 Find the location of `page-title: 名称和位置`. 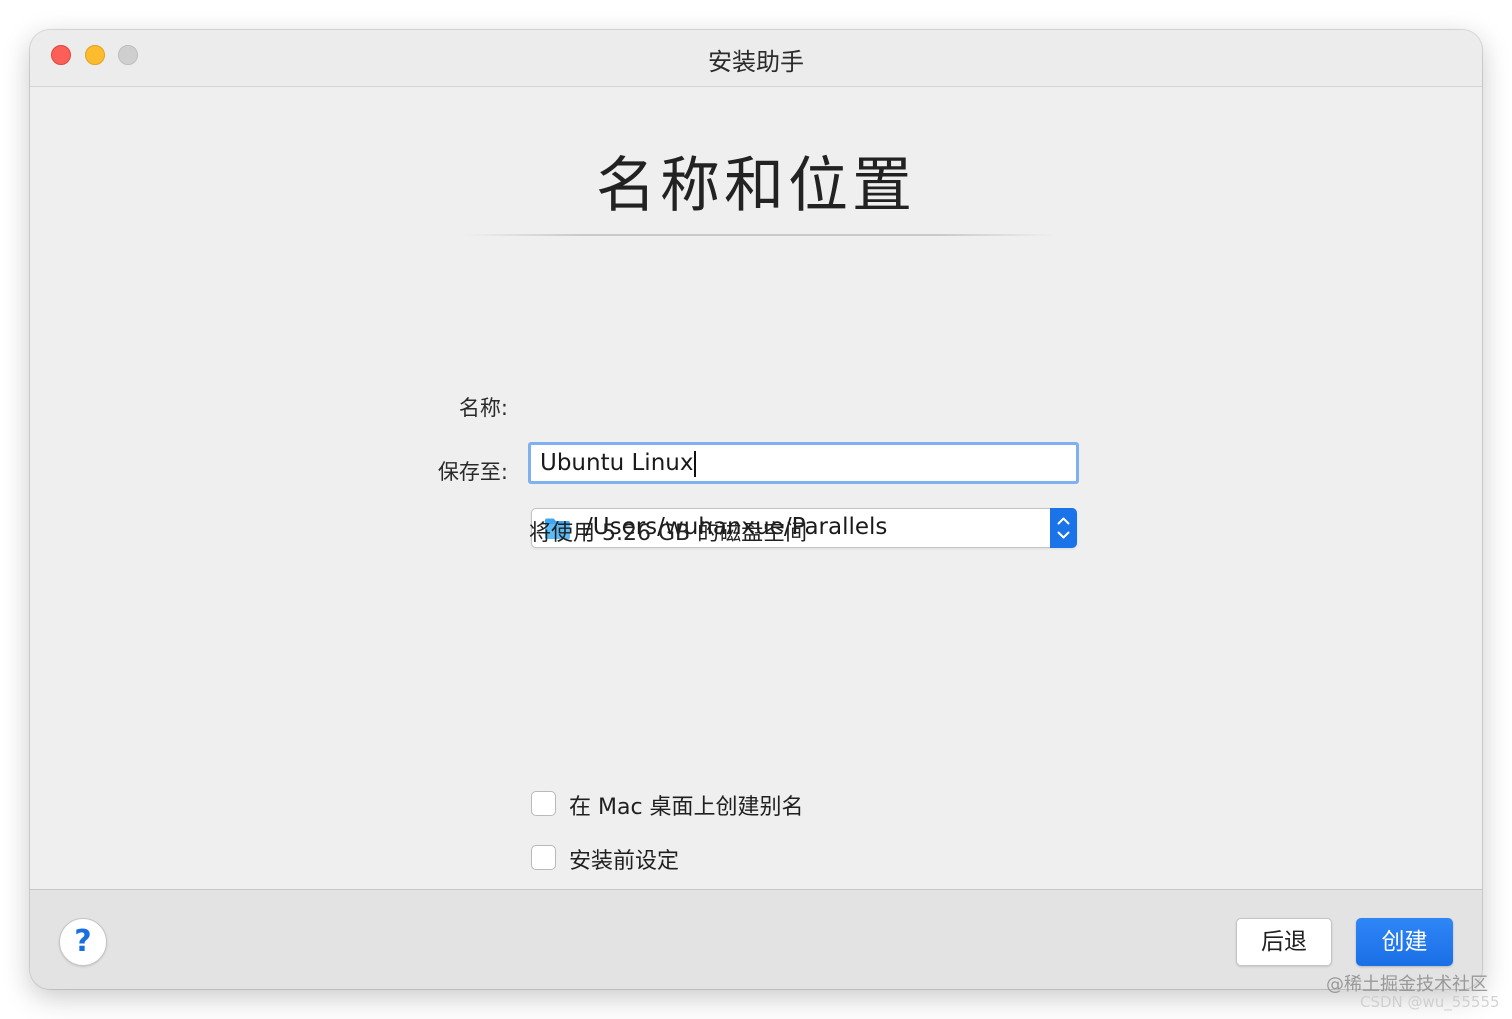

page-title: 名称和位置 is located at coordinates (756, 186).